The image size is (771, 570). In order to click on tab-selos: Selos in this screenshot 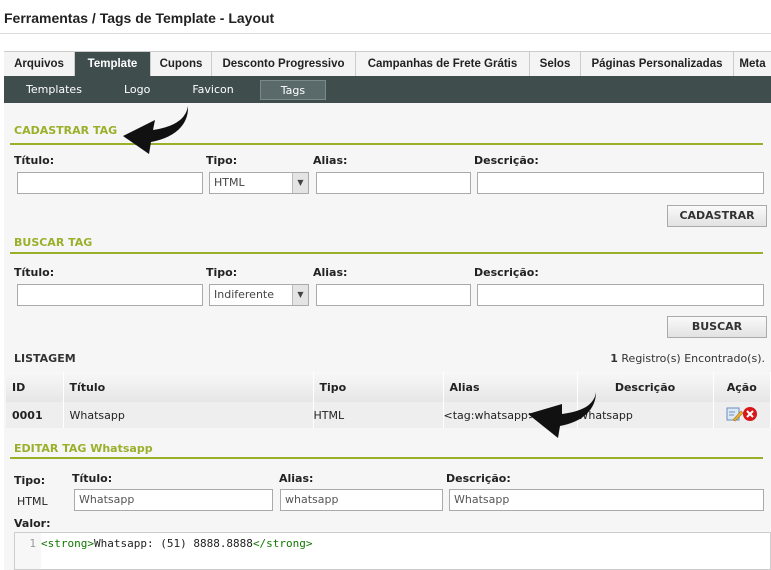, I will do `click(555, 64)`.